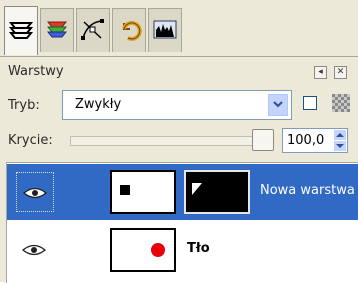 Image resolution: width=358 pixels, height=283 pixels. What do you see at coordinates (172, 141) in the screenshot?
I see `opacity-slider-track` at bounding box center [172, 141].